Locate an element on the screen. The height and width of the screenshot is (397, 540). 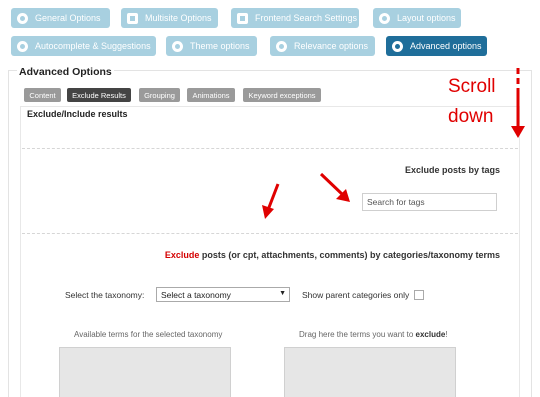
drag-exclude-word: exclude is located at coordinates (430, 334).